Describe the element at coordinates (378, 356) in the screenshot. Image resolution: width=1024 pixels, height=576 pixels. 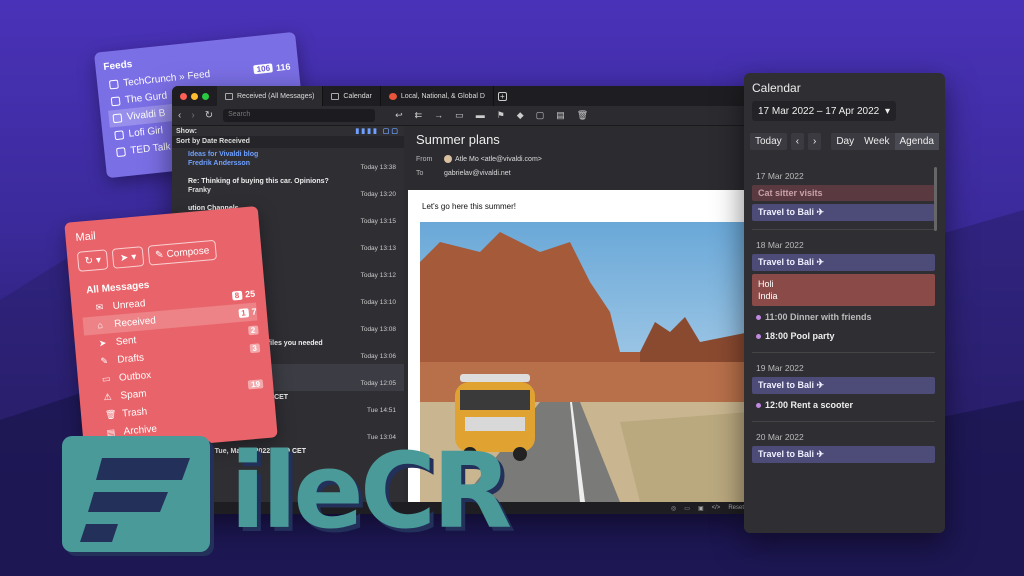
I see `message-row-time: Today 13:06` at that location.